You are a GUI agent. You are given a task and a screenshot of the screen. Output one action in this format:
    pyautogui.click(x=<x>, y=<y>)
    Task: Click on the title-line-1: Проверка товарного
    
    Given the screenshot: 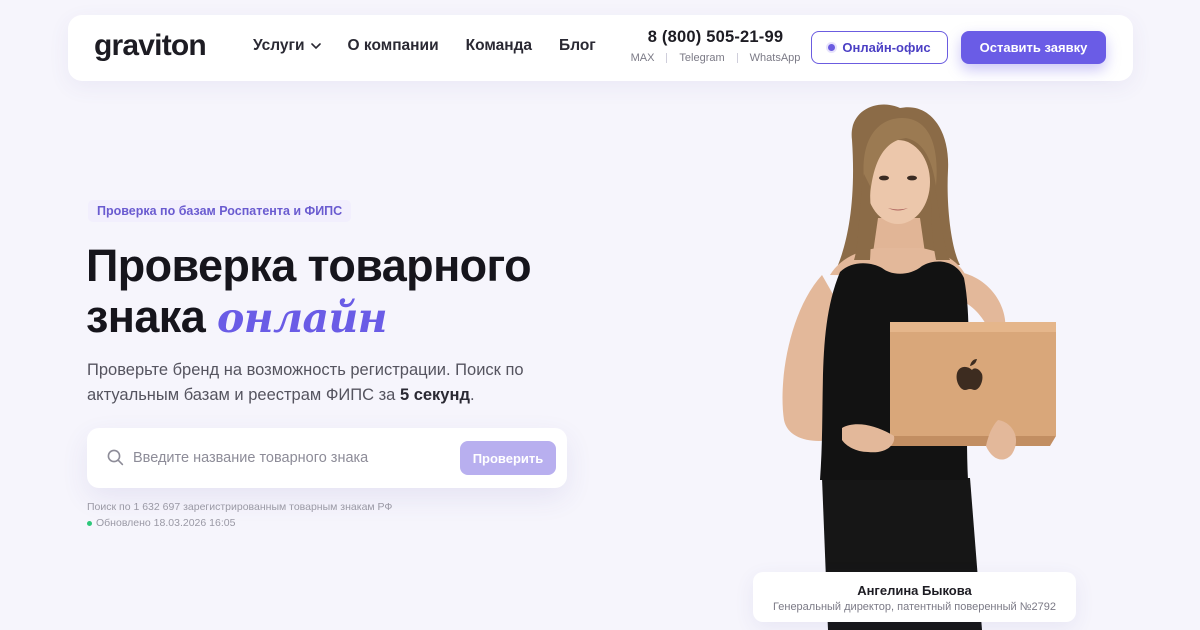 What is the action you would take?
    pyautogui.click(x=309, y=265)
    